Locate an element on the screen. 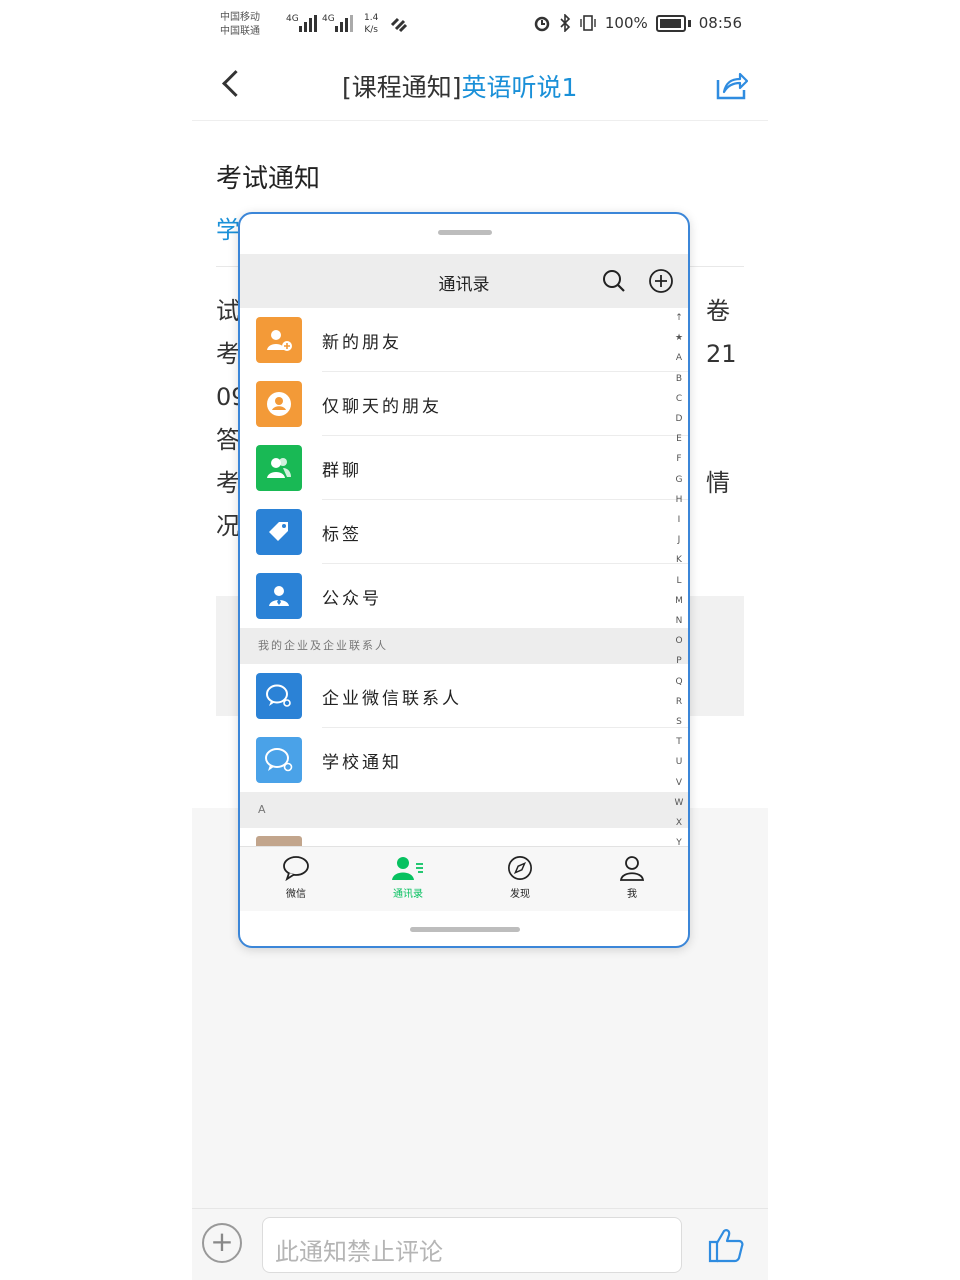 The image size is (960, 1280). signal-icon is located at coordinates (308, 23).